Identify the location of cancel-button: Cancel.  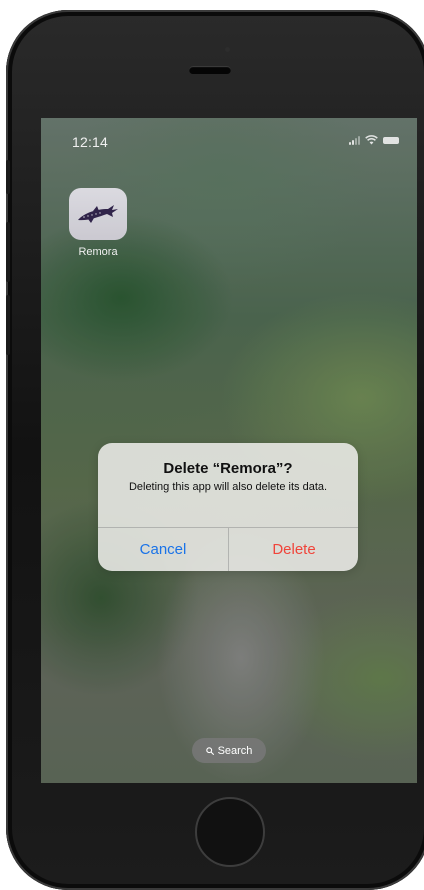
(163, 549).